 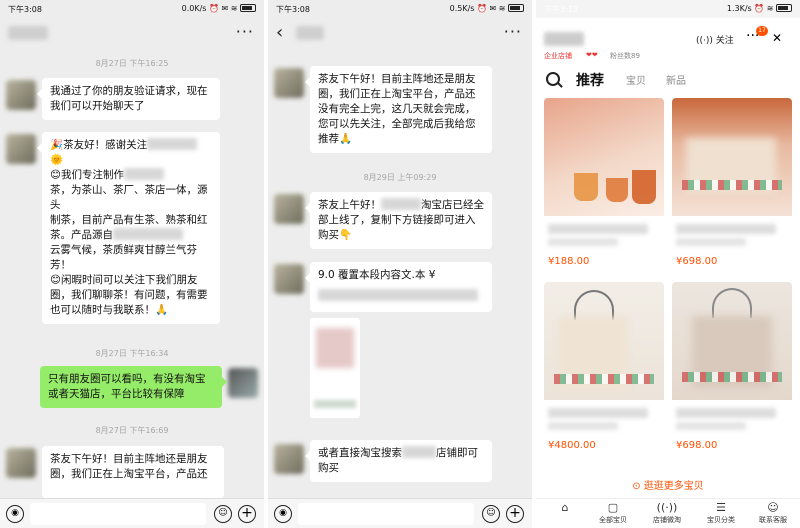 What do you see at coordinates (133, 387) in the screenshot?
I see `message-bubble-self: 只有朋友圈可以看吗，有没有淘宝 或者天猫店，平台比较有保障` at bounding box center [133, 387].